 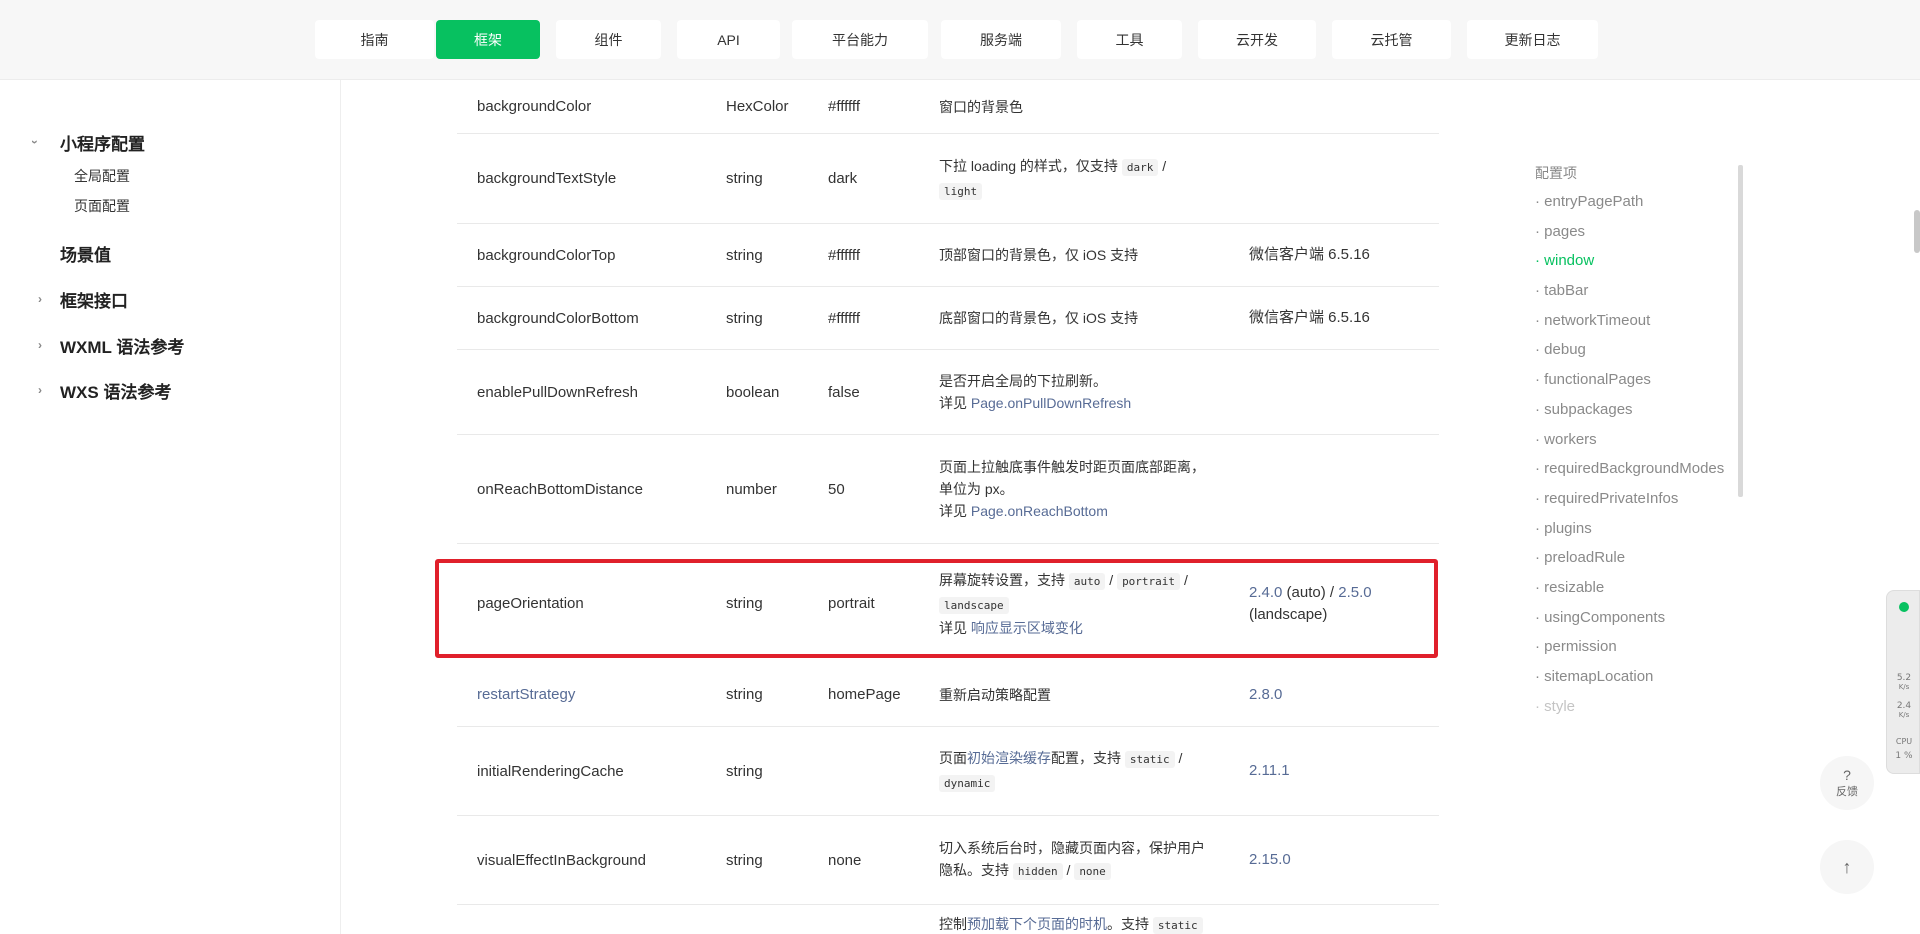 I want to click on prop-name: visualEffectInBackground, so click(x=561, y=860).